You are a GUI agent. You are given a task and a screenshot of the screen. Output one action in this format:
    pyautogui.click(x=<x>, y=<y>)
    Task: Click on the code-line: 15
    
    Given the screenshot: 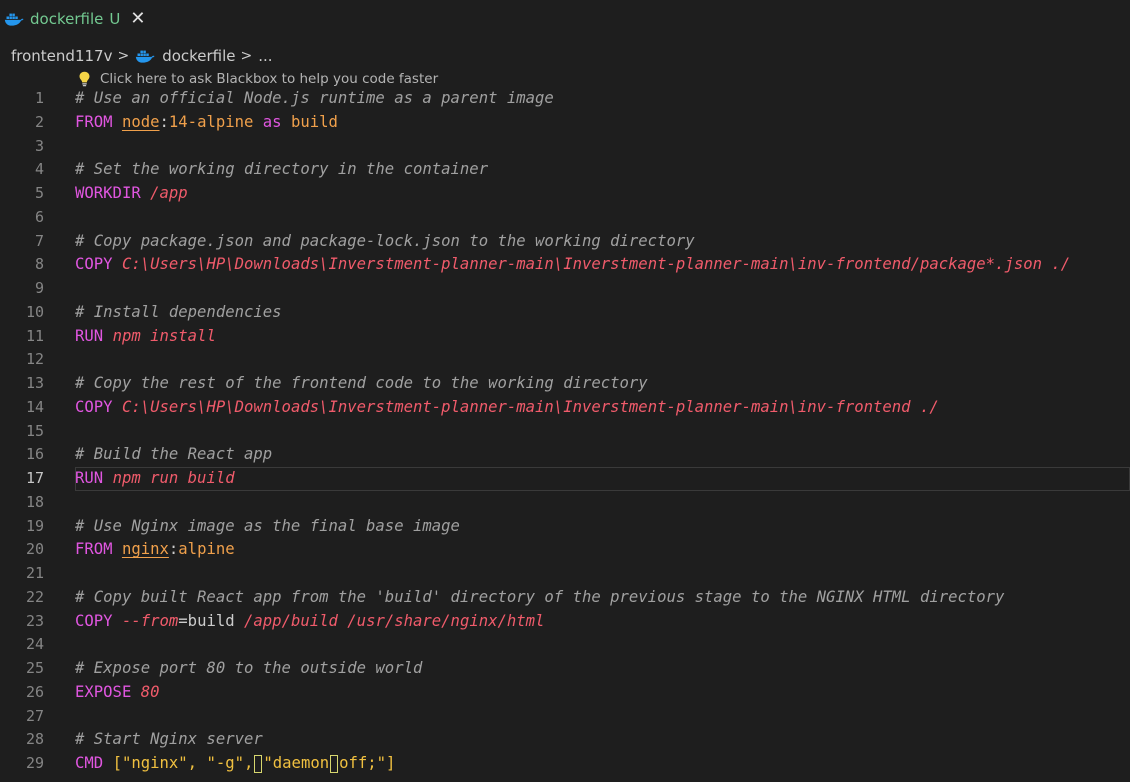 What is the action you would take?
    pyautogui.click(x=565, y=432)
    